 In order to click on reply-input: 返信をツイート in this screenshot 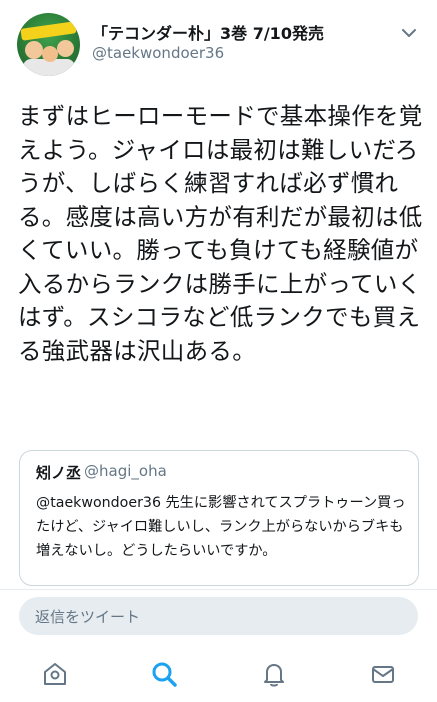, I will do `click(218, 616)`.